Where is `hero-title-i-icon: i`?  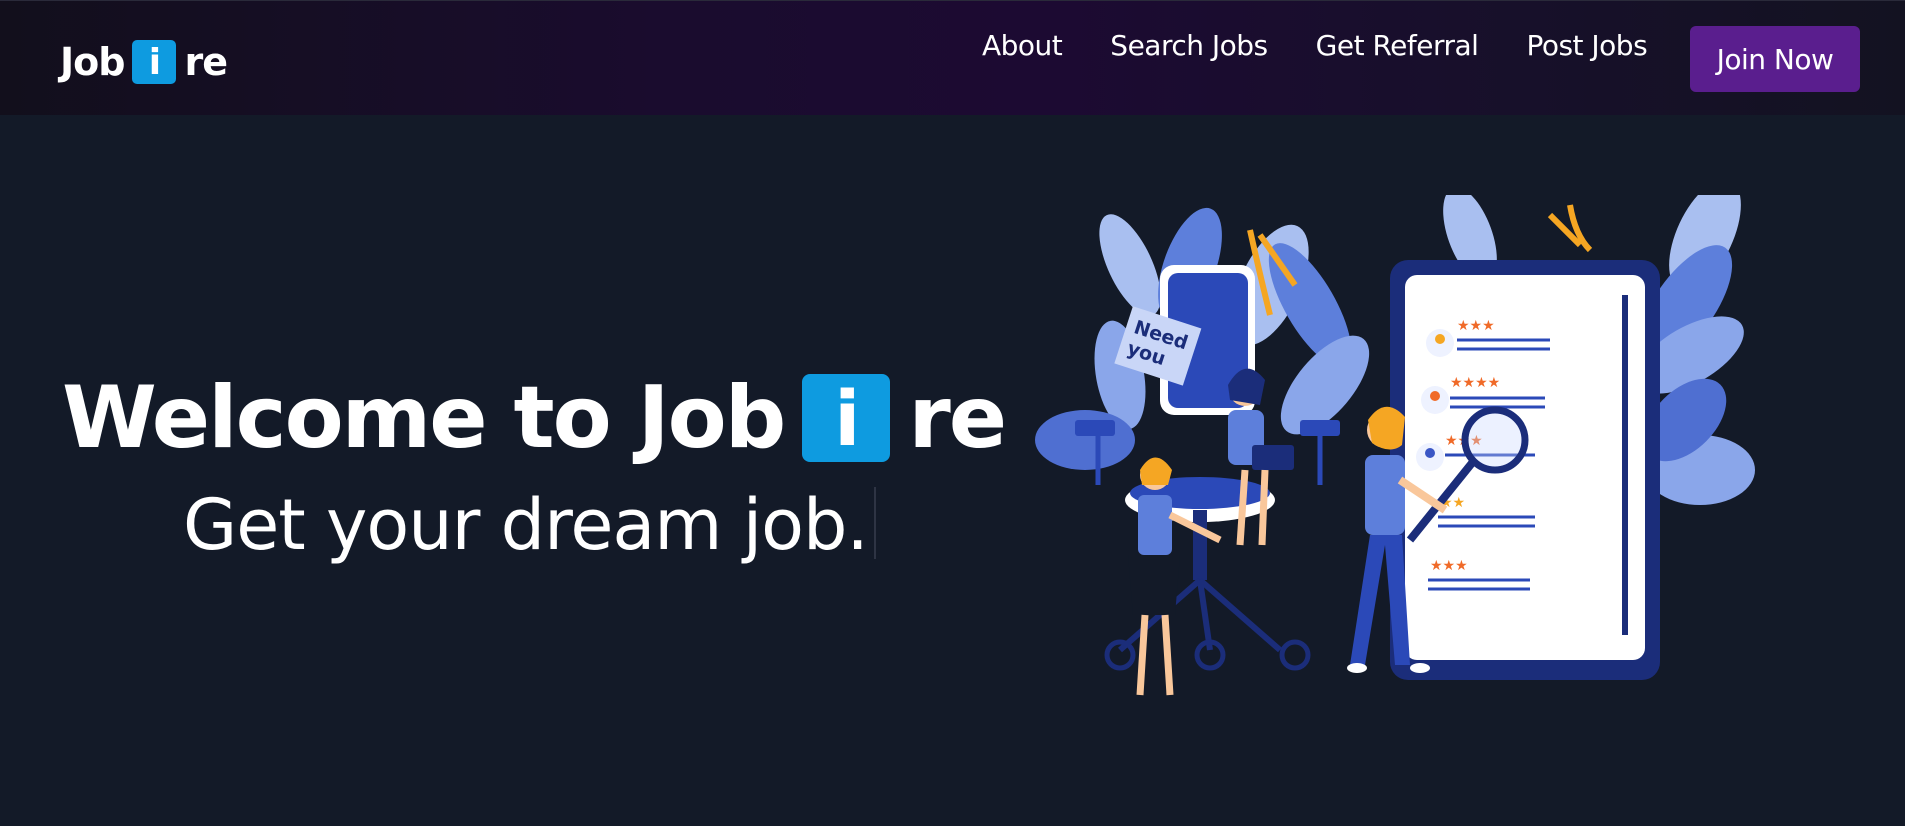 hero-title-i-icon: i is located at coordinates (846, 418).